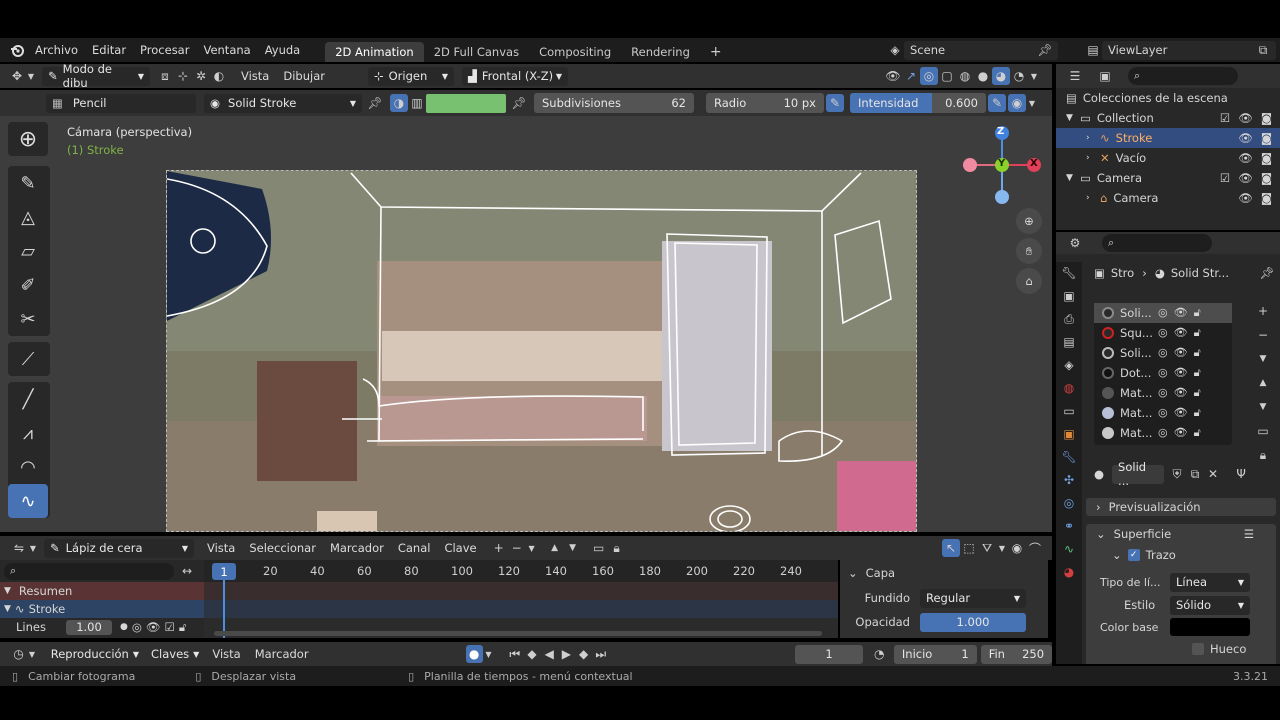 The width and height of the screenshot is (1280, 720). I want to click on navigation-gizmo: Z Y X, so click(1002, 166).